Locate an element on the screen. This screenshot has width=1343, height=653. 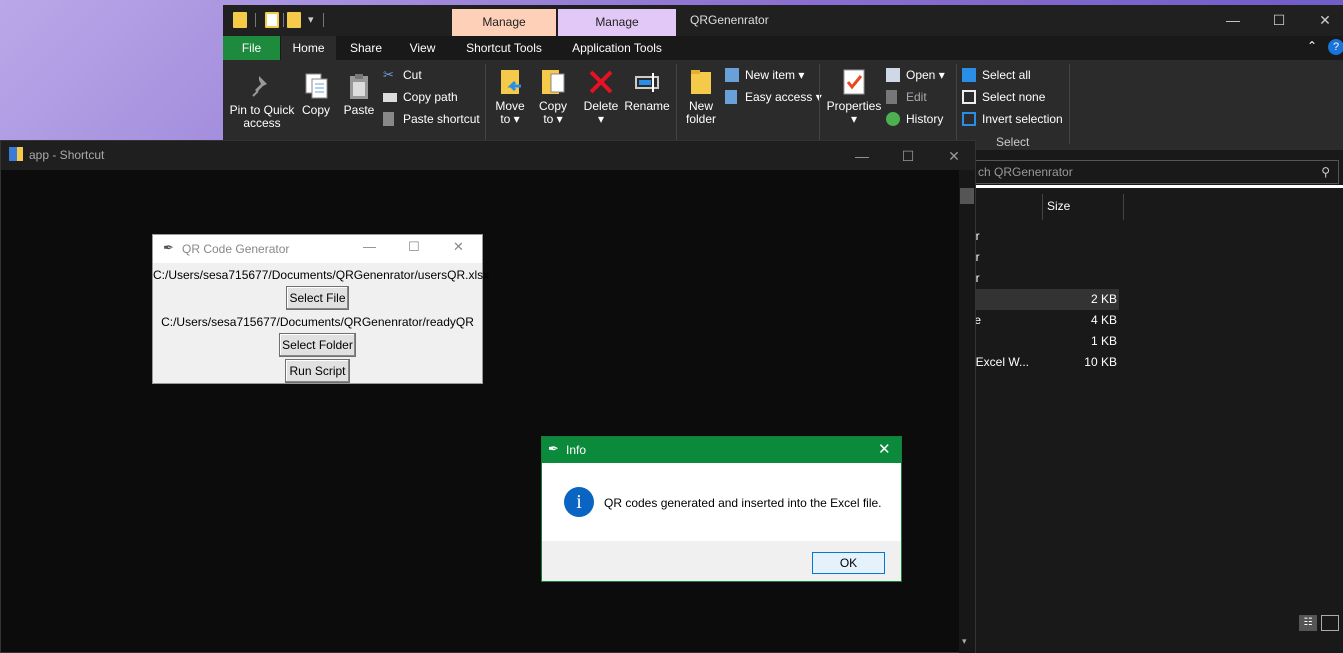
history-button: History is located at coordinates (914, 119).